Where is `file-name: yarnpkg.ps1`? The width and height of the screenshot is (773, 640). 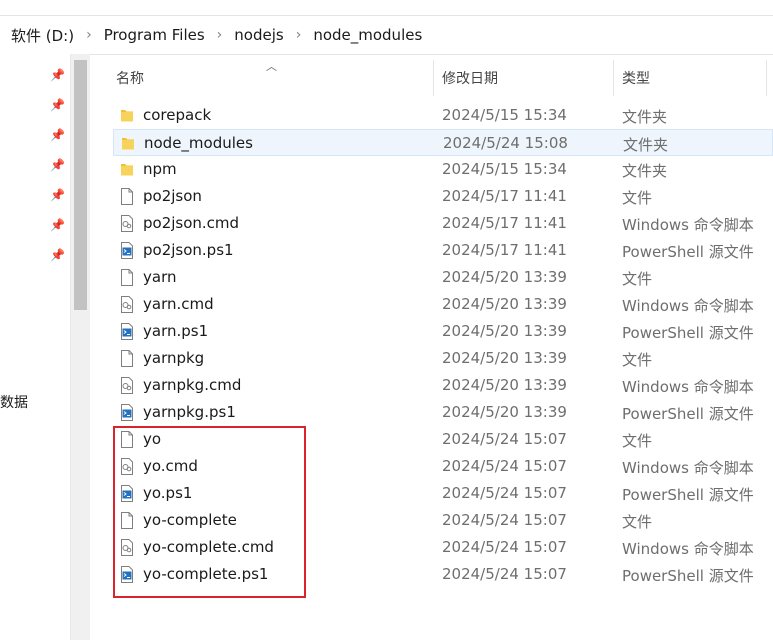
file-name: yarnpkg.ps1 is located at coordinates (189, 412).